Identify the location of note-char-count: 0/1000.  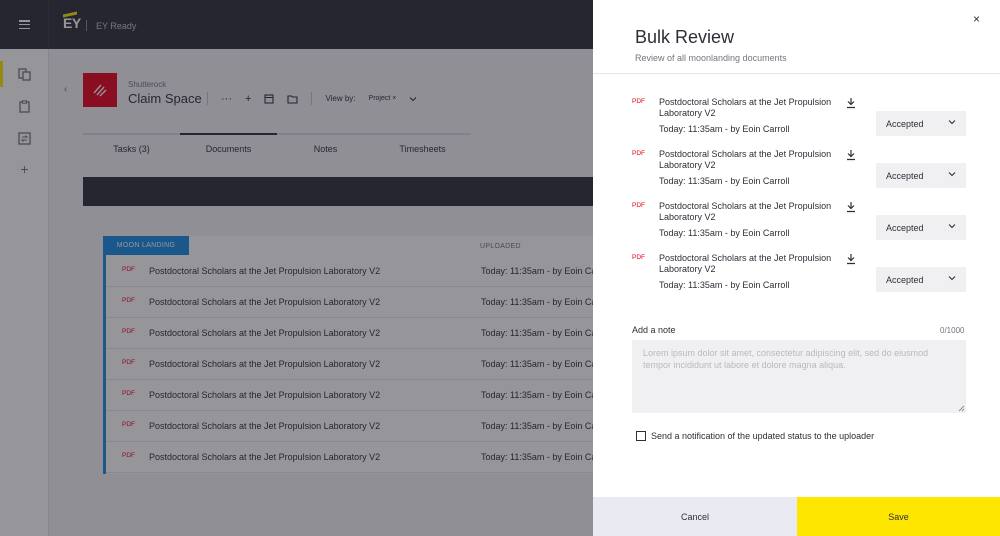
(952, 330).